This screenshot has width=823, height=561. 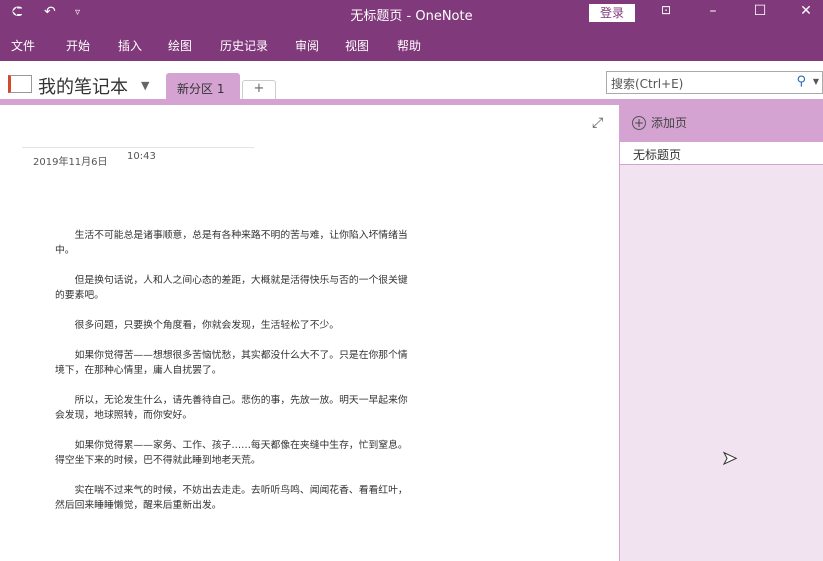 I want to click on close-icon: ✕, so click(x=806, y=11).